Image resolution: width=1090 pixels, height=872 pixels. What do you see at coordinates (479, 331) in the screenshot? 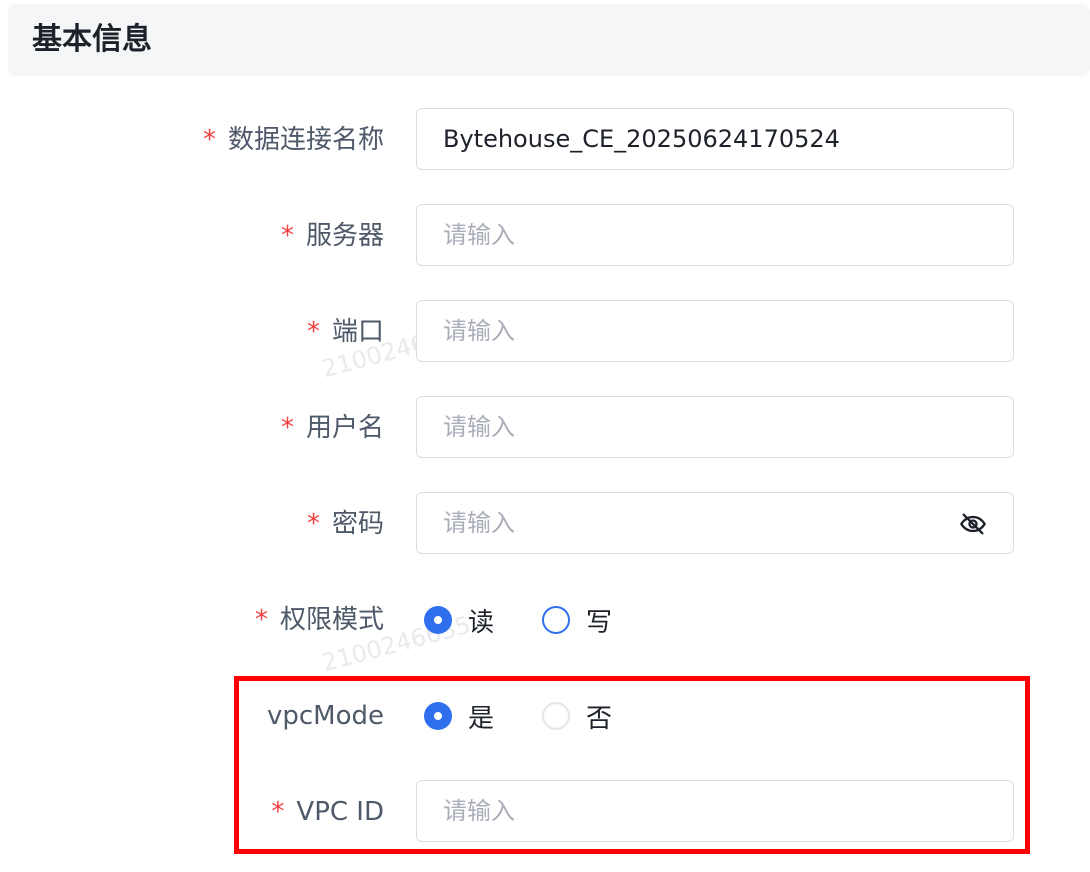
I see `port-placeholder: 请输入` at bounding box center [479, 331].